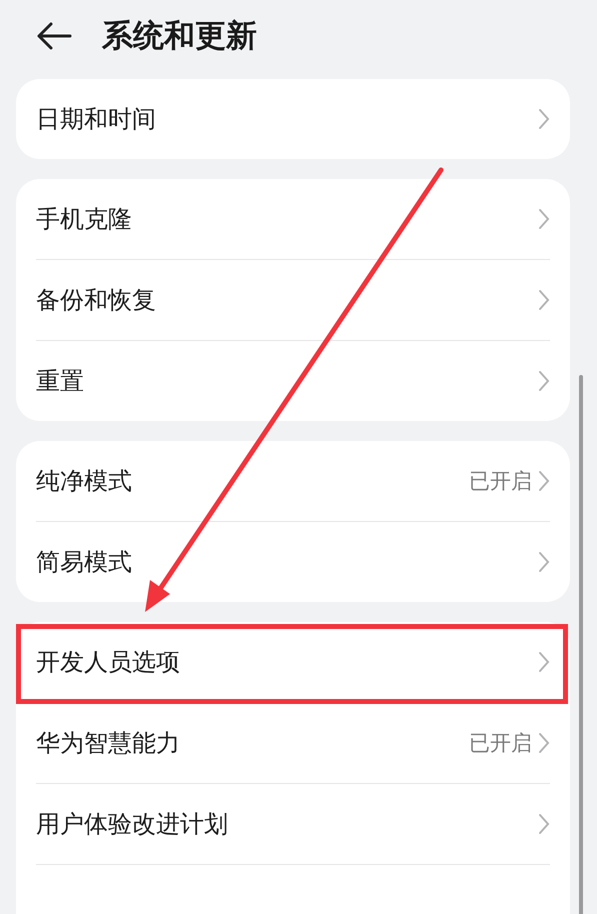 This screenshot has width=597, height=914. Describe the element at coordinates (252, 743) in the screenshot. I see `setting-label: 华为智慧能力` at that location.